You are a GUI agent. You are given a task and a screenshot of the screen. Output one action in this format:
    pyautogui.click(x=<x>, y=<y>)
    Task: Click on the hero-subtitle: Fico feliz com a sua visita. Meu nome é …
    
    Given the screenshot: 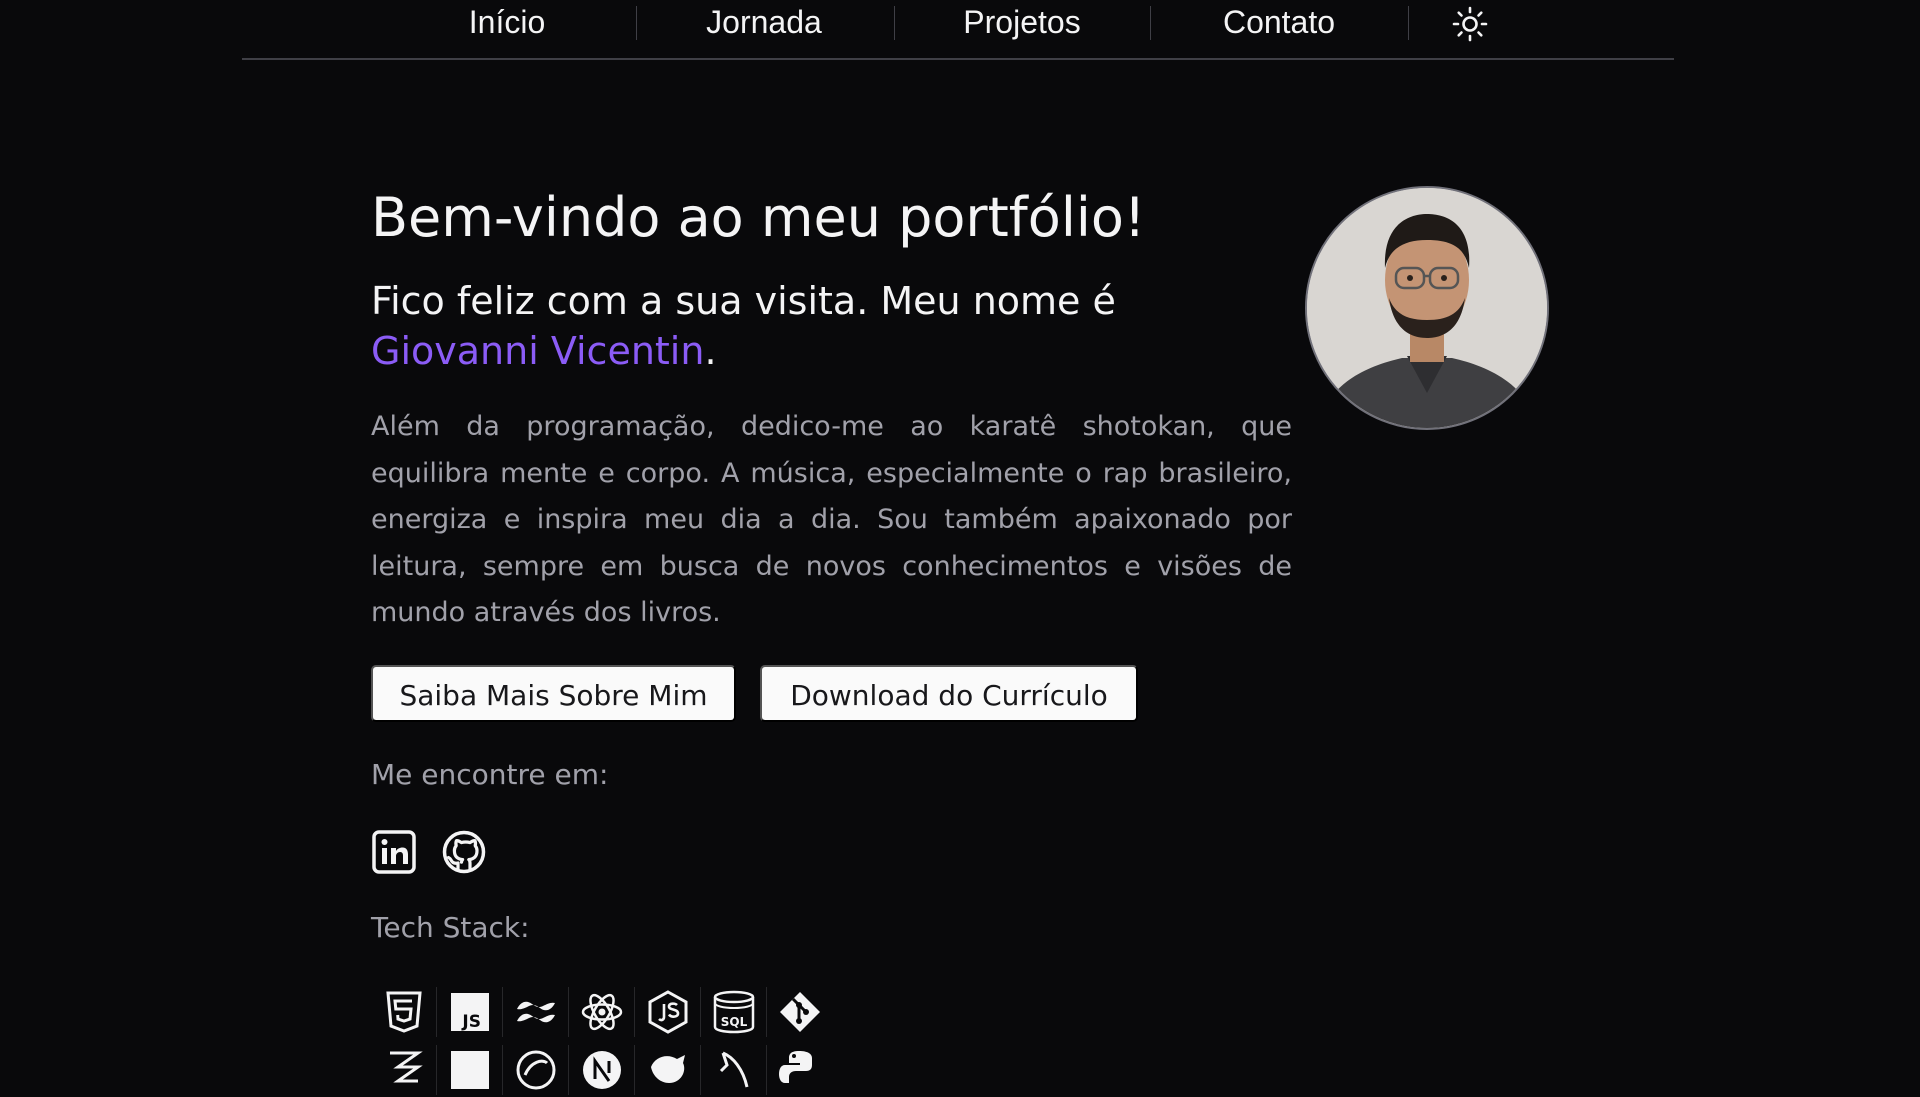 What is the action you would take?
    pyautogui.click(x=766, y=326)
    